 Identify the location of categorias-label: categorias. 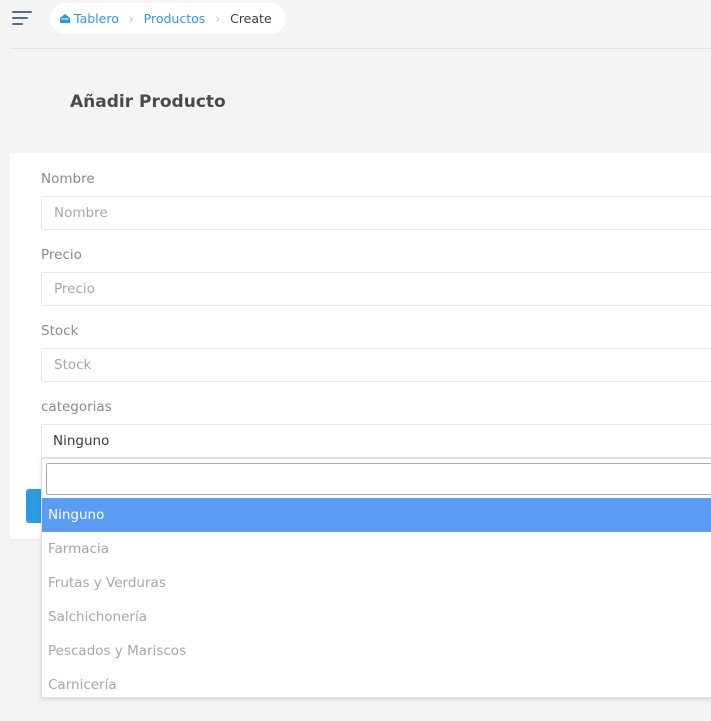
(76, 407).